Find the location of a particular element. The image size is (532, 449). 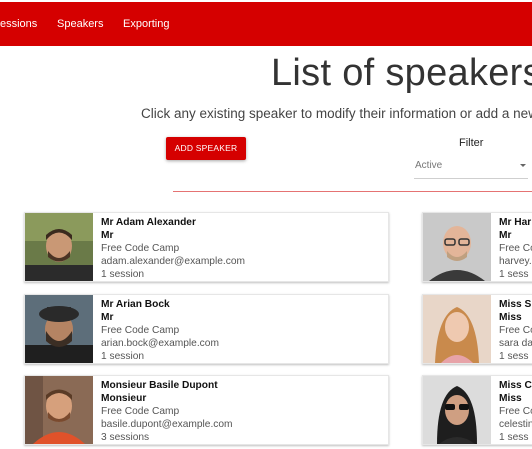

add-speaker-button: ADD SPEAKER is located at coordinates (206, 148).